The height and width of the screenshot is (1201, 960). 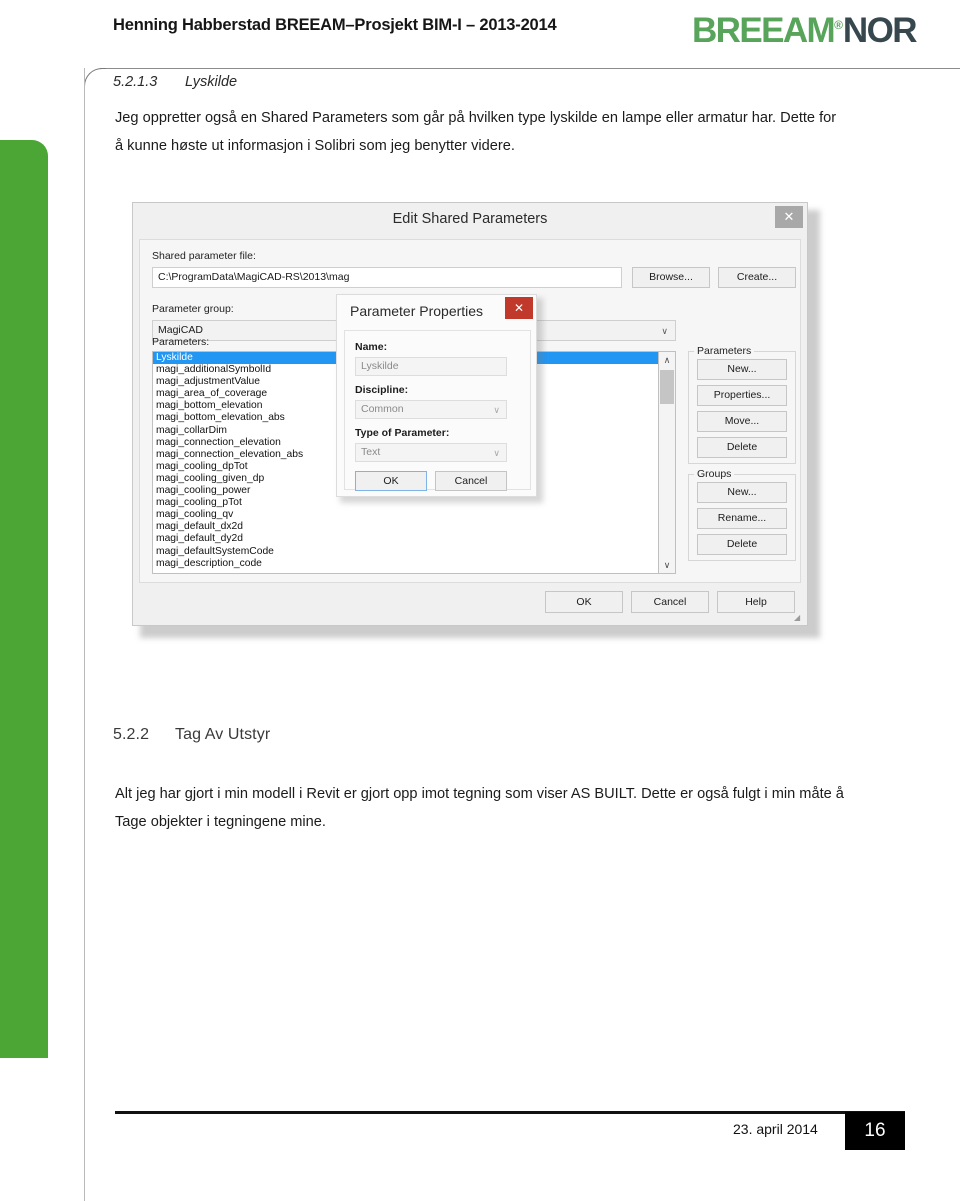 What do you see at coordinates (193, 309) in the screenshot?
I see `parameter-group-label: Parameter group:` at bounding box center [193, 309].